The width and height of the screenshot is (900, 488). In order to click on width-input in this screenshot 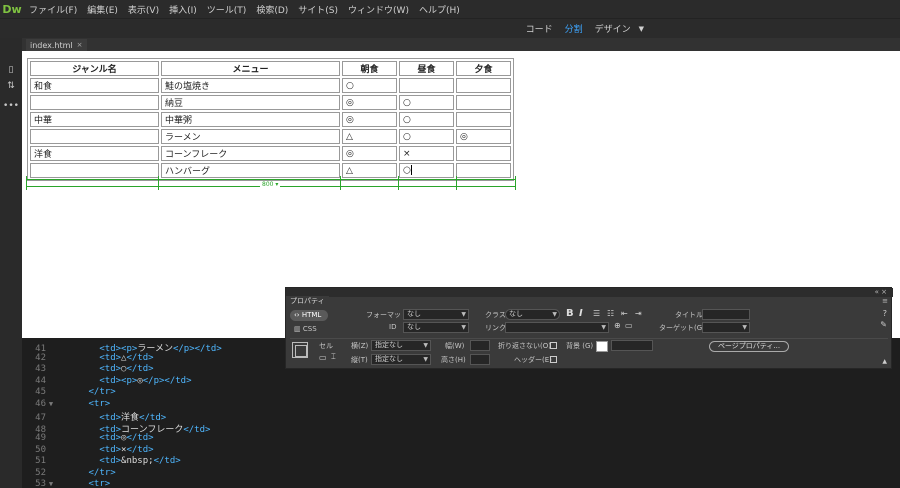, I will do `click(480, 345)`.